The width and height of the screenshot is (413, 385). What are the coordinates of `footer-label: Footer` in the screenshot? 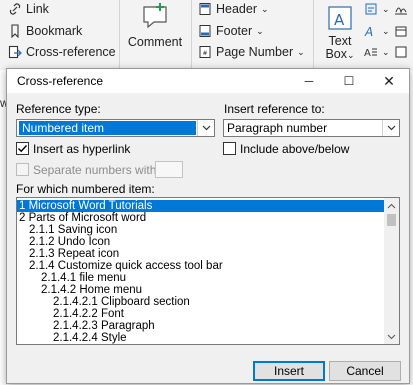 It's located at (234, 31).